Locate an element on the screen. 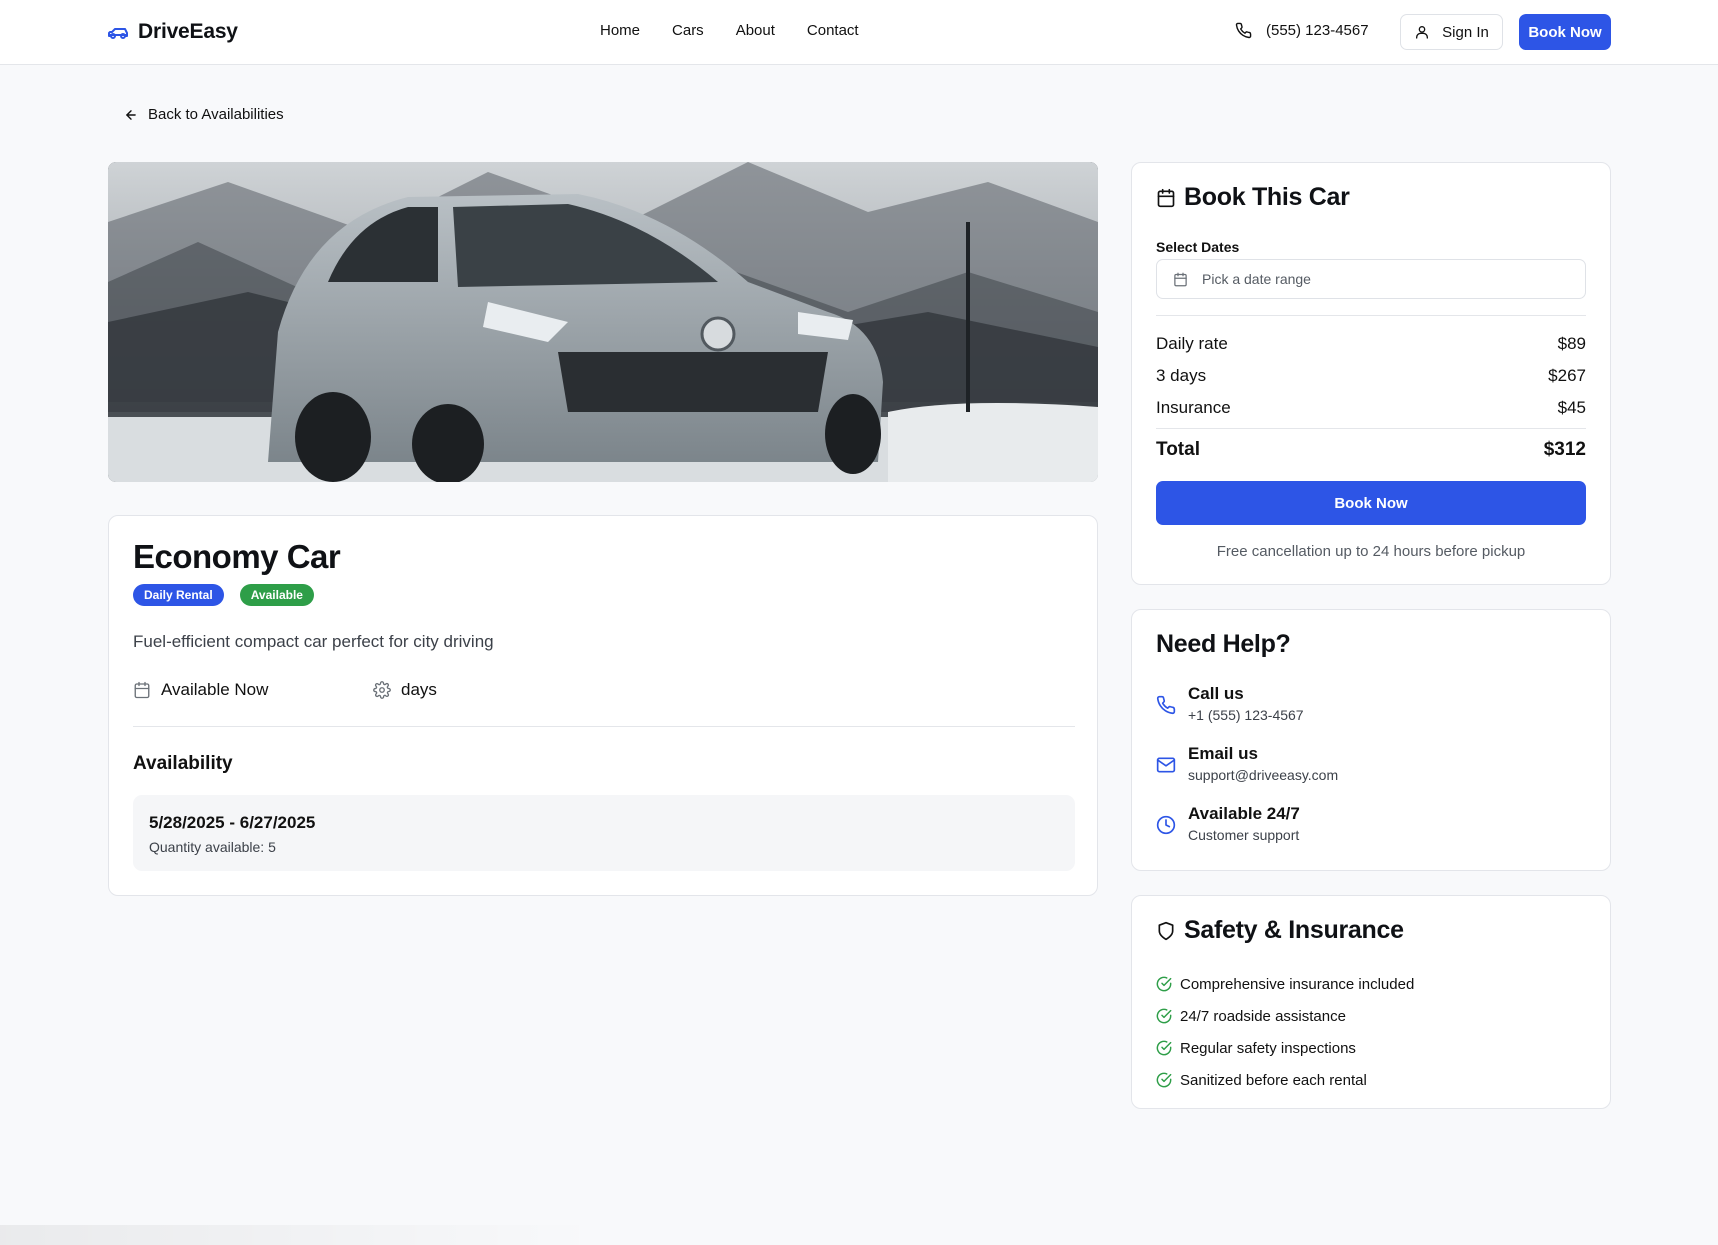 The width and height of the screenshot is (1718, 1245). car-photo is located at coordinates (603, 322).